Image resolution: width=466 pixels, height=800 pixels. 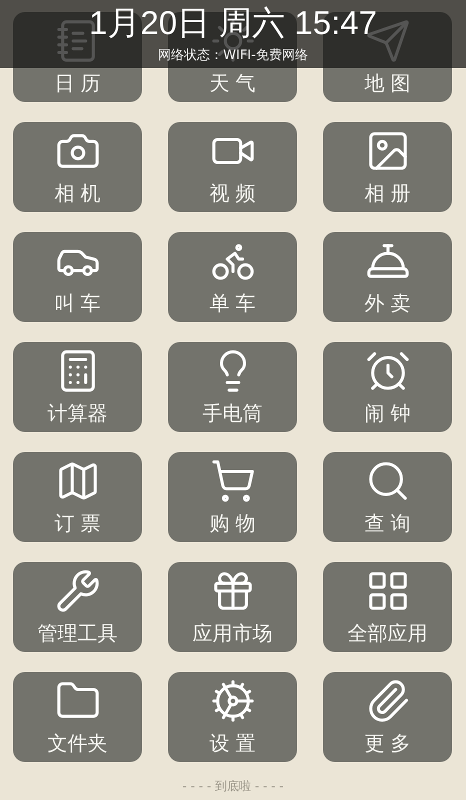 I want to click on app-tile: 闹 钟, so click(x=387, y=387).